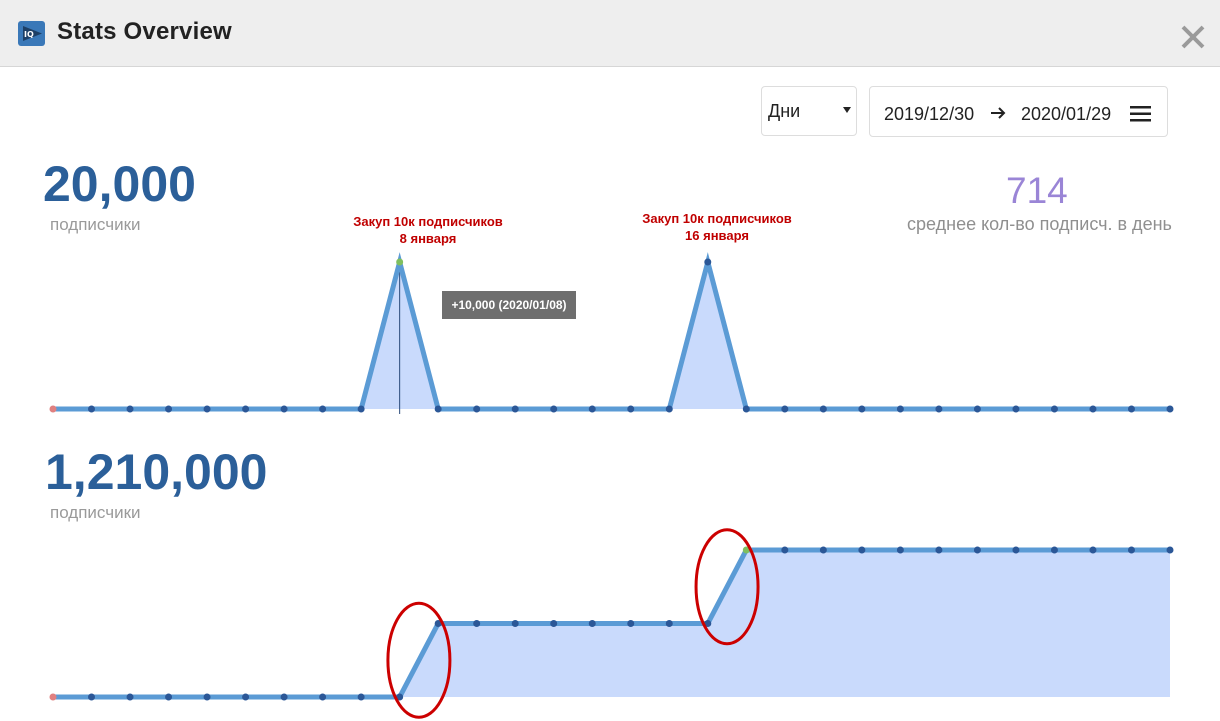  I want to click on chart-tooltip: +10,000 (2020/01/08), so click(509, 305).